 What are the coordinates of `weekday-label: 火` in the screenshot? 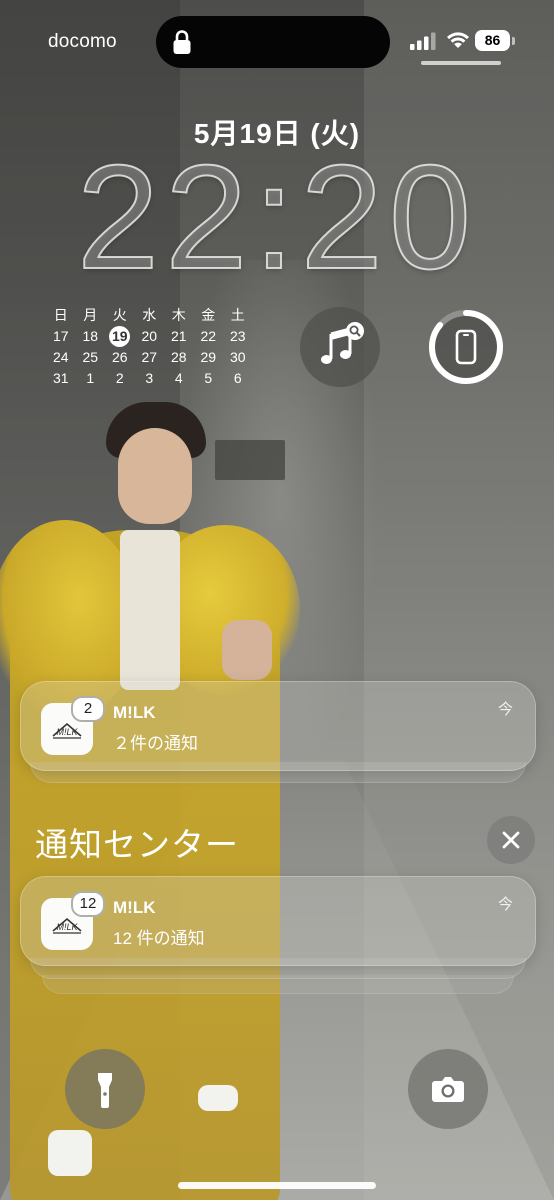 It's located at (119, 315).